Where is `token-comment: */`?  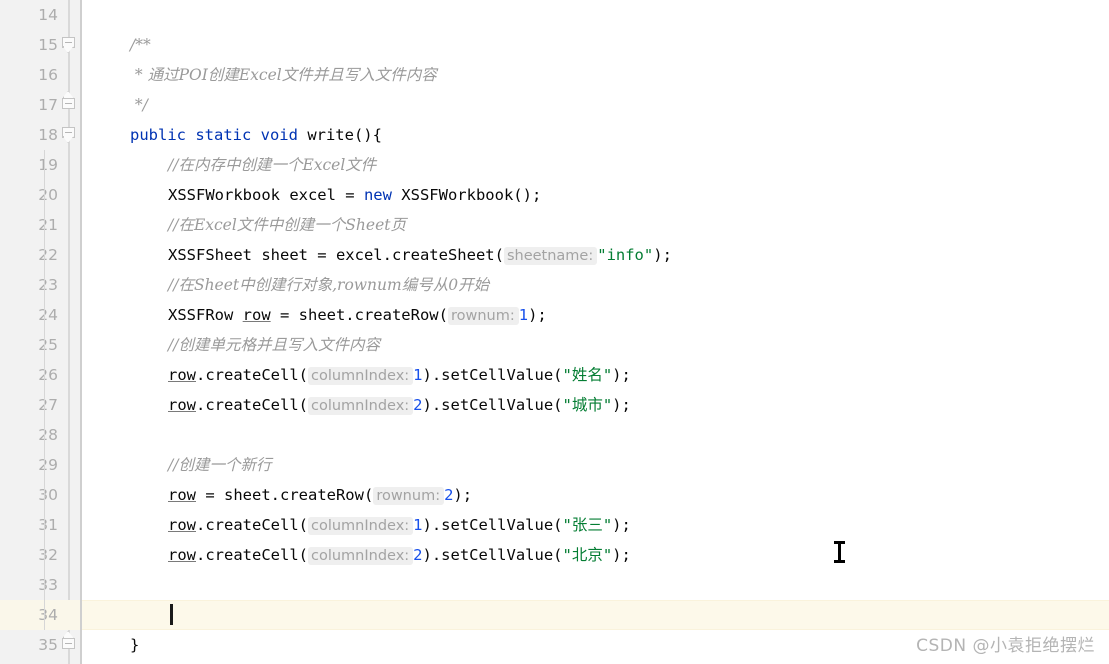
token-comment: */ is located at coordinates (139, 105).